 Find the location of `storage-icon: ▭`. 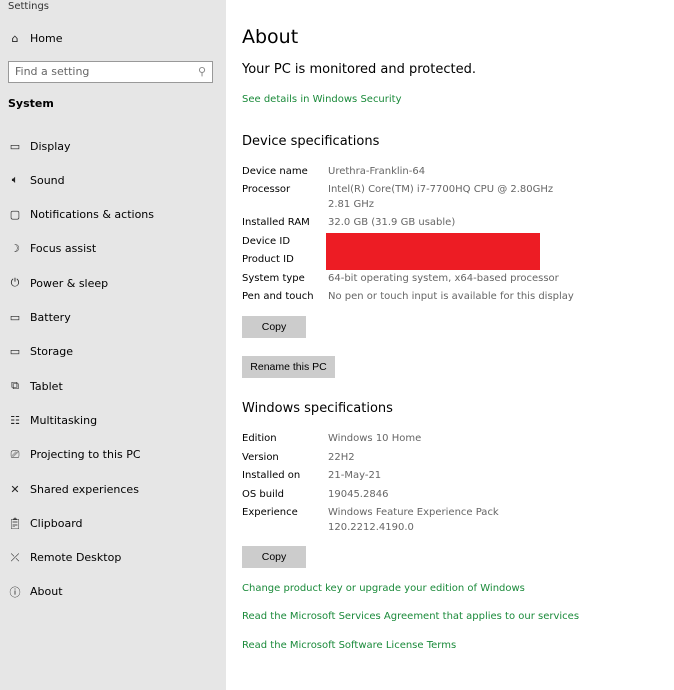

storage-icon: ▭ is located at coordinates (15, 352).